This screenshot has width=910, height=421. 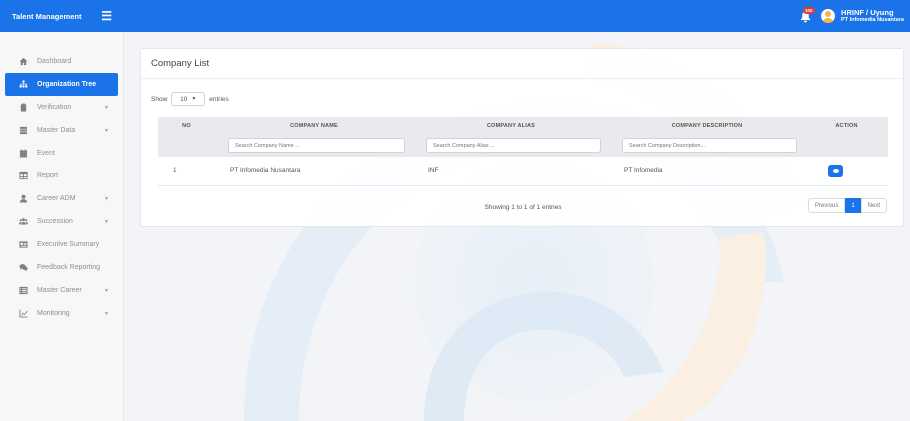 I want to click on column-header-no: NO, so click(x=186, y=125).